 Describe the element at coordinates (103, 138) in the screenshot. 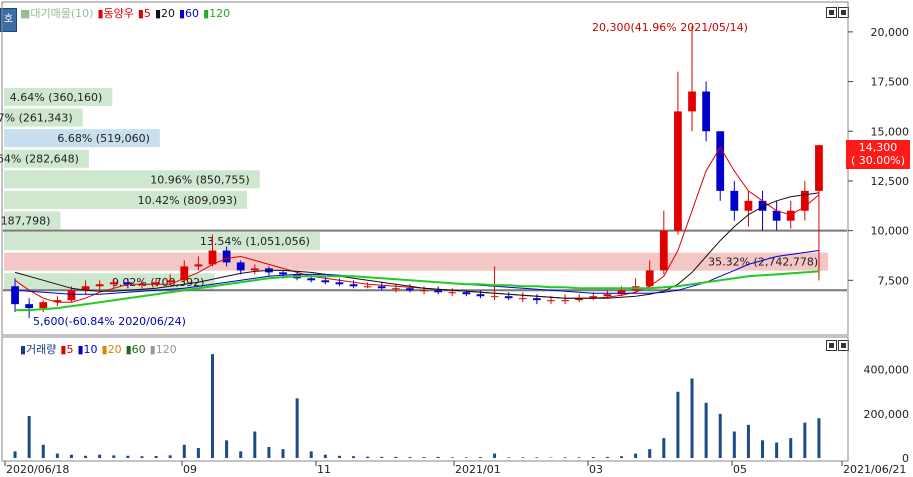

I see `overhang-bar-label-2: 6.68% (519,060)` at that location.